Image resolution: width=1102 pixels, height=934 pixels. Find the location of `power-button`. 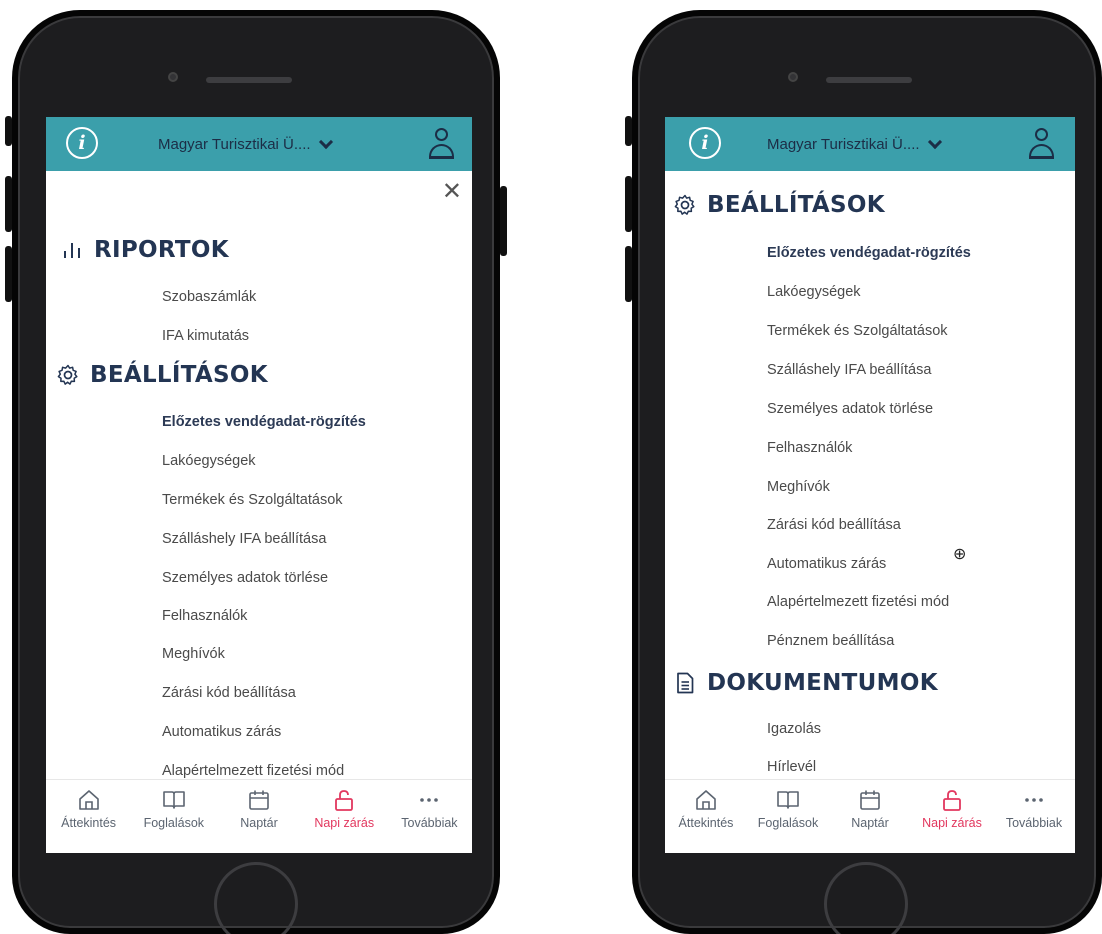

power-button is located at coordinates (503, 221).